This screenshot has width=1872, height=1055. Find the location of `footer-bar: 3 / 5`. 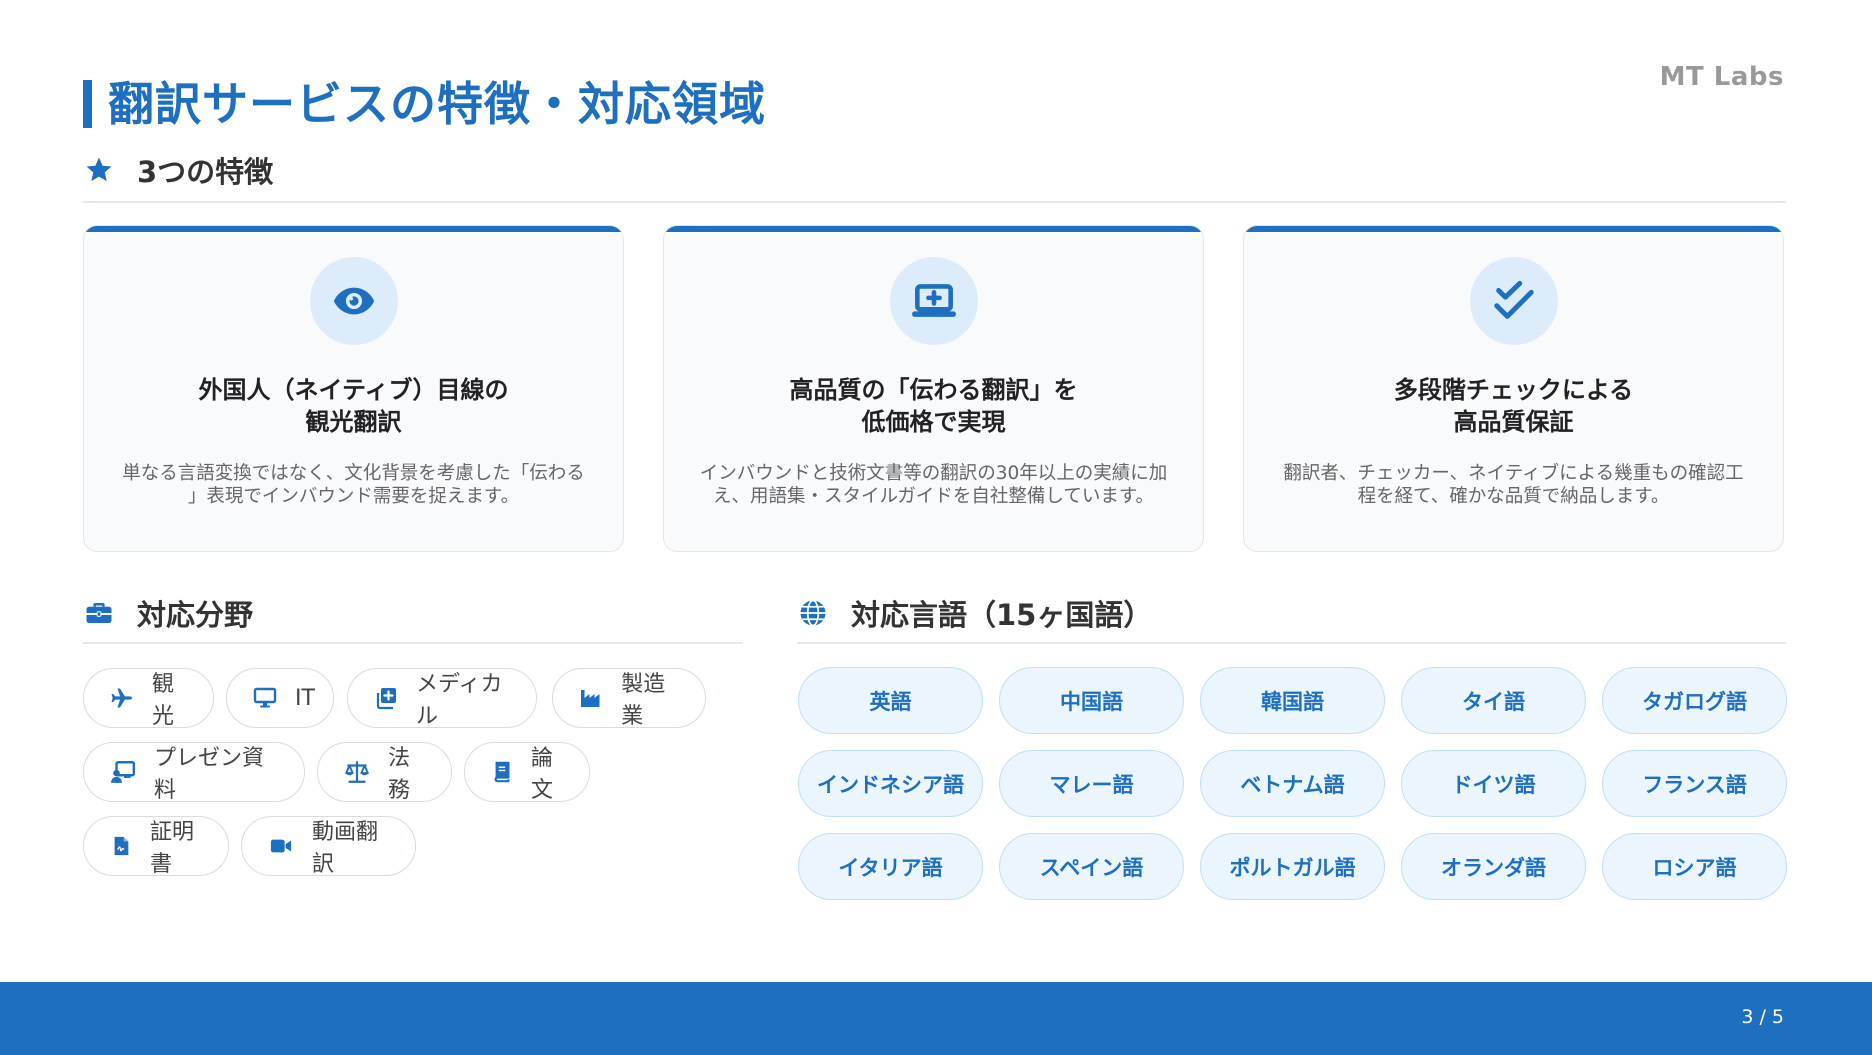

footer-bar: 3 / 5 is located at coordinates (936, 1018).